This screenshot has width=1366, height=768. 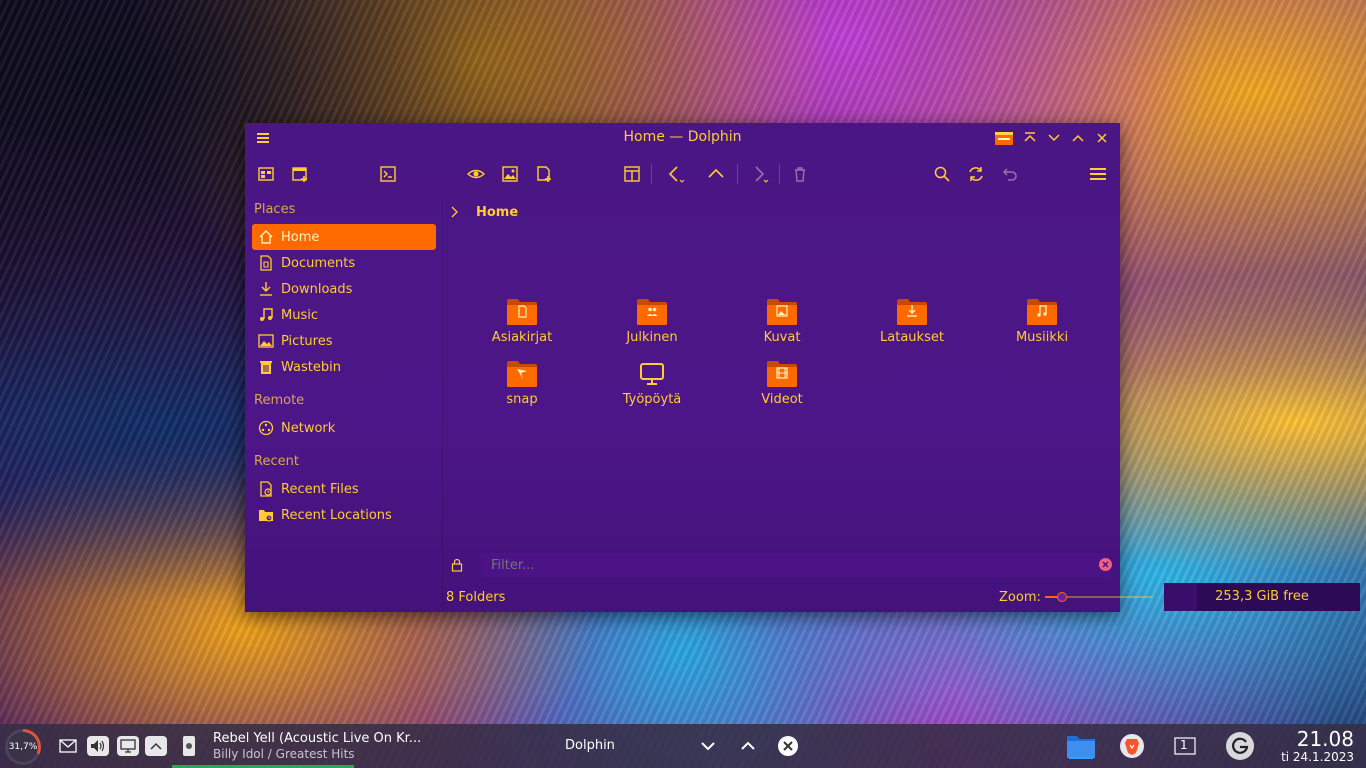 What do you see at coordinates (1010, 174) in the screenshot?
I see `undo-icon` at bounding box center [1010, 174].